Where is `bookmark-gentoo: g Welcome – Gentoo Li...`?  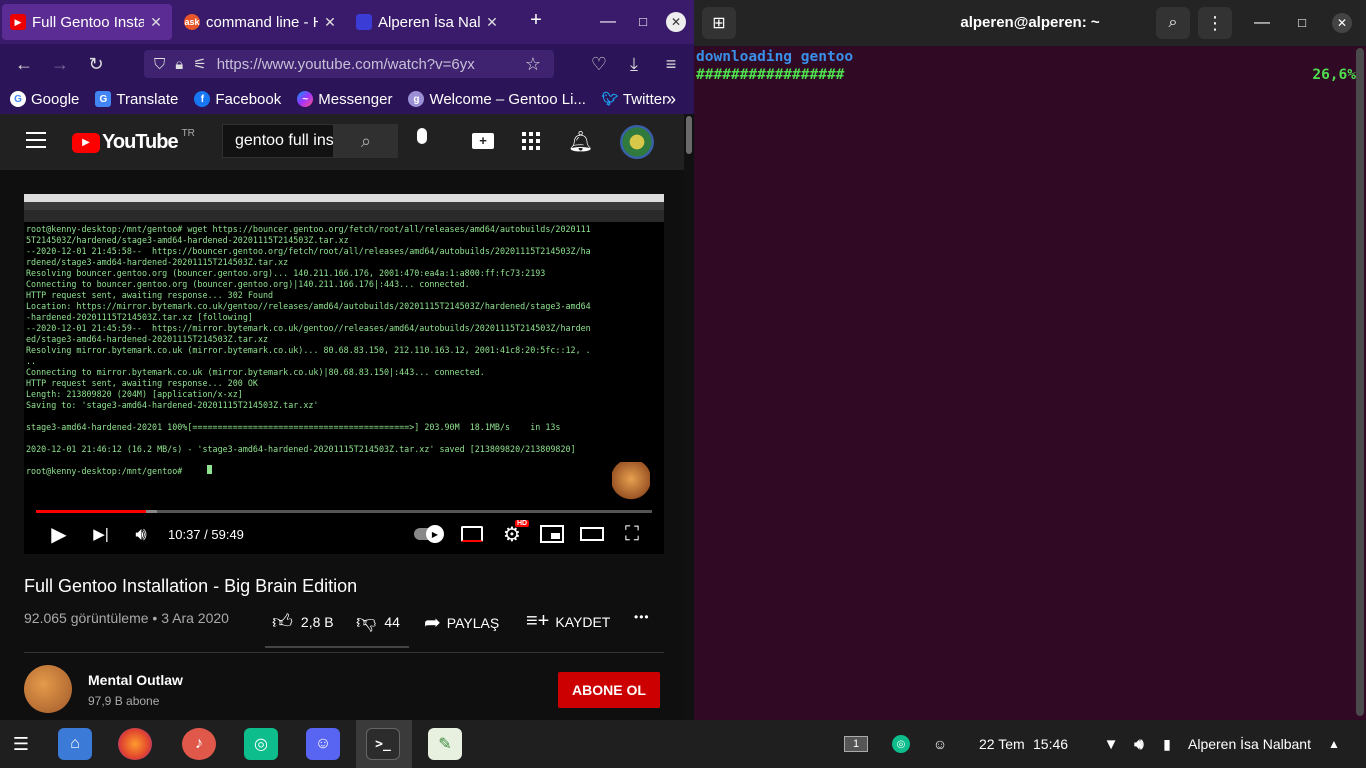
bookmark-gentoo: g Welcome – Gentoo Li... is located at coordinates (497, 99).